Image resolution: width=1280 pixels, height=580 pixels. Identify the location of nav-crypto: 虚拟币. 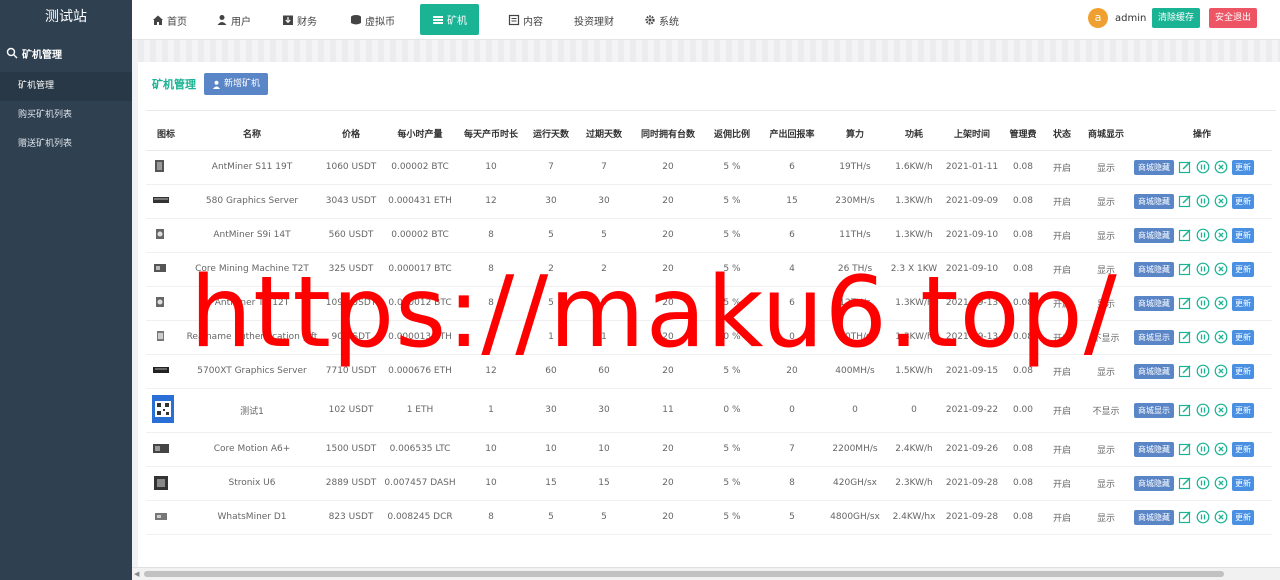
(372, 20).